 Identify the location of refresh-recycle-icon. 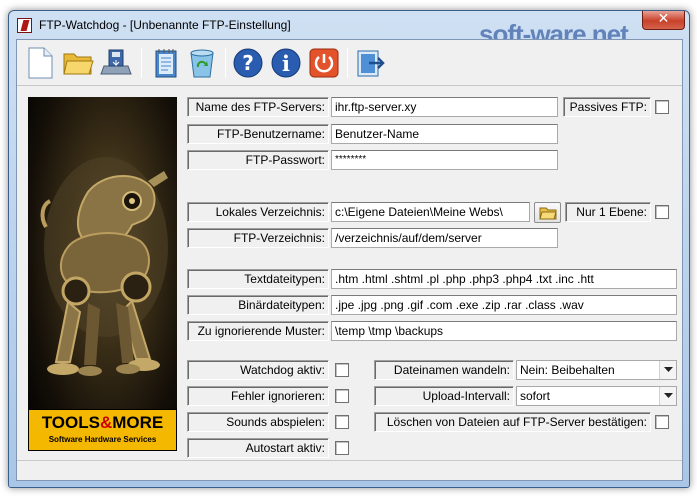
(202, 63).